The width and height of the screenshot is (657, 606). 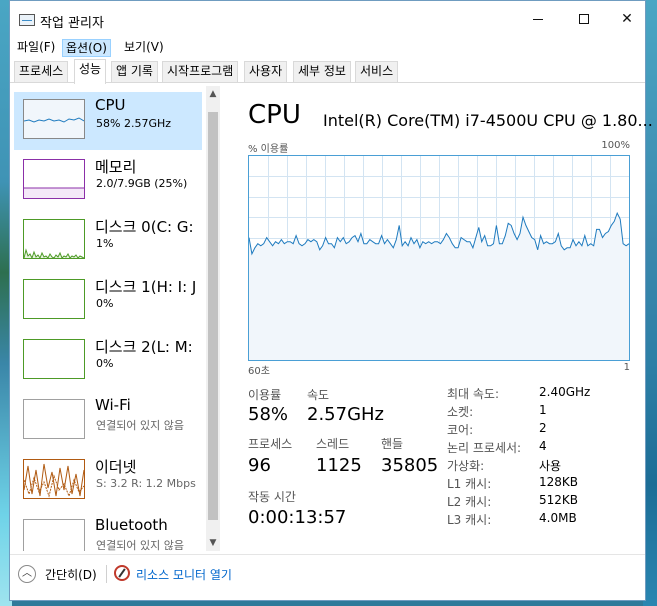 I want to click on tab-processes: 프로세스, so click(x=41, y=71).